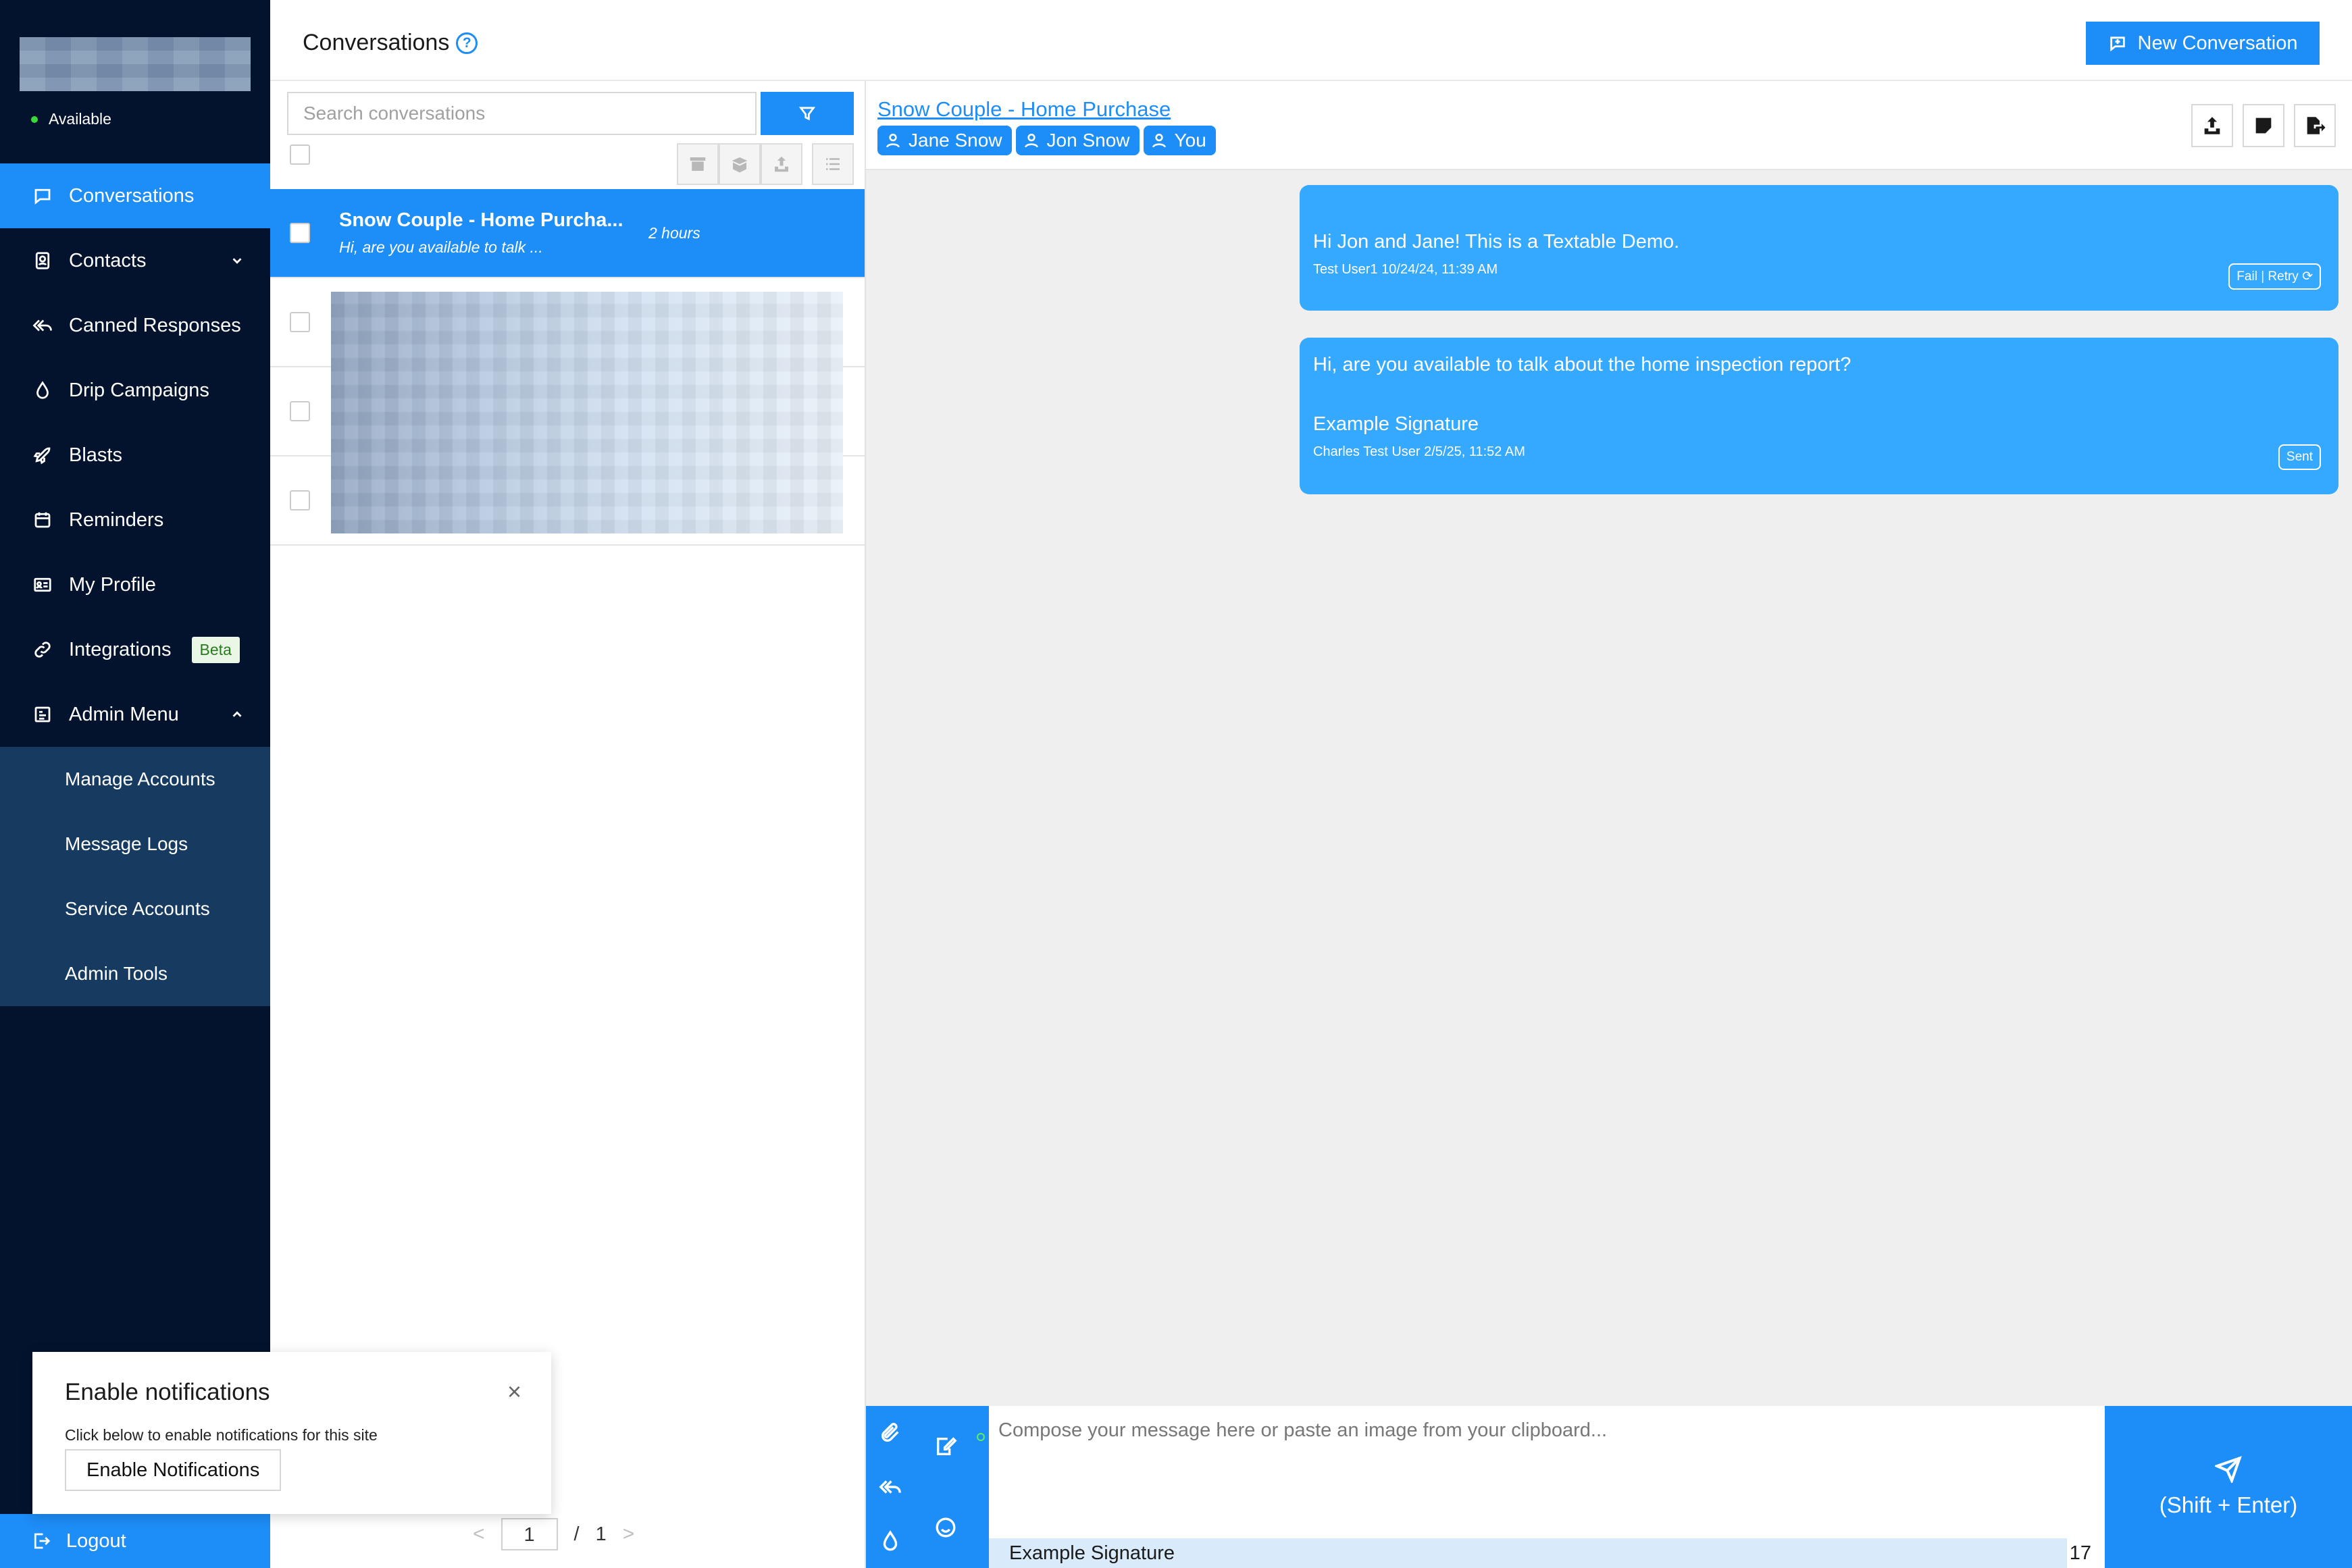  What do you see at coordinates (927, 1487) in the screenshot?
I see `composer-toolbar` at bounding box center [927, 1487].